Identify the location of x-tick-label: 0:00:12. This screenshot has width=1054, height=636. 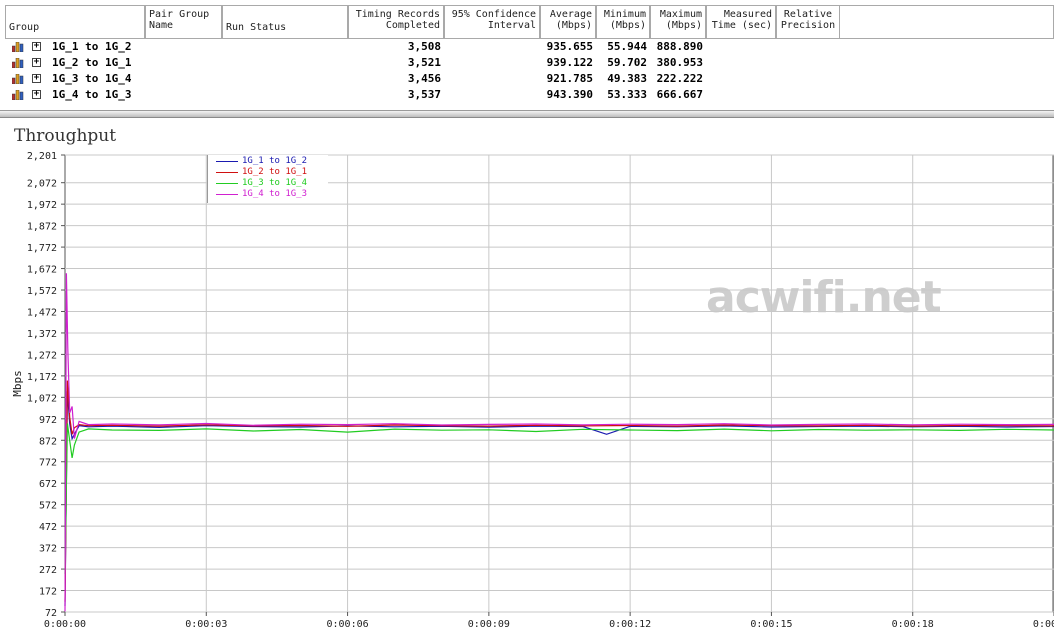
(630, 624).